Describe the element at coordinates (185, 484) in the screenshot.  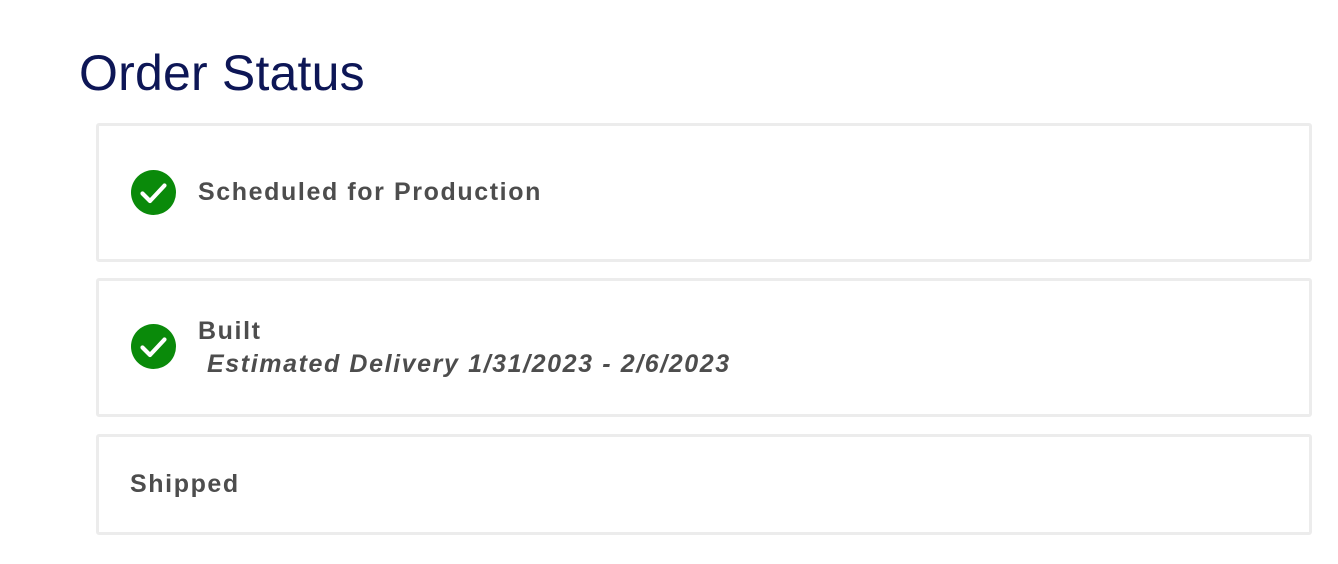
I see `status-step-label: Shipped` at that location.